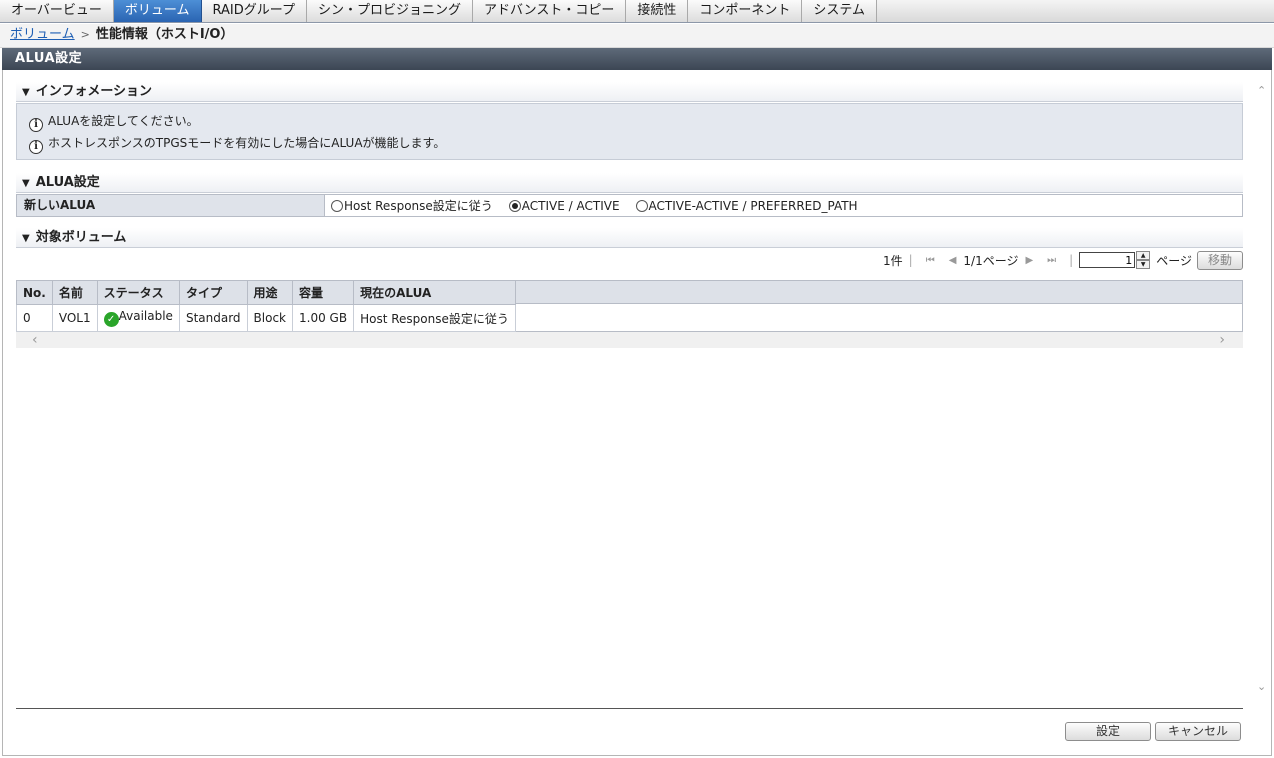 The image size is (1274, 758). Describe the element at coordinates (434, 318) in the screenshot. I see `cell-current-alua: Host Response設定に従う` at that location.